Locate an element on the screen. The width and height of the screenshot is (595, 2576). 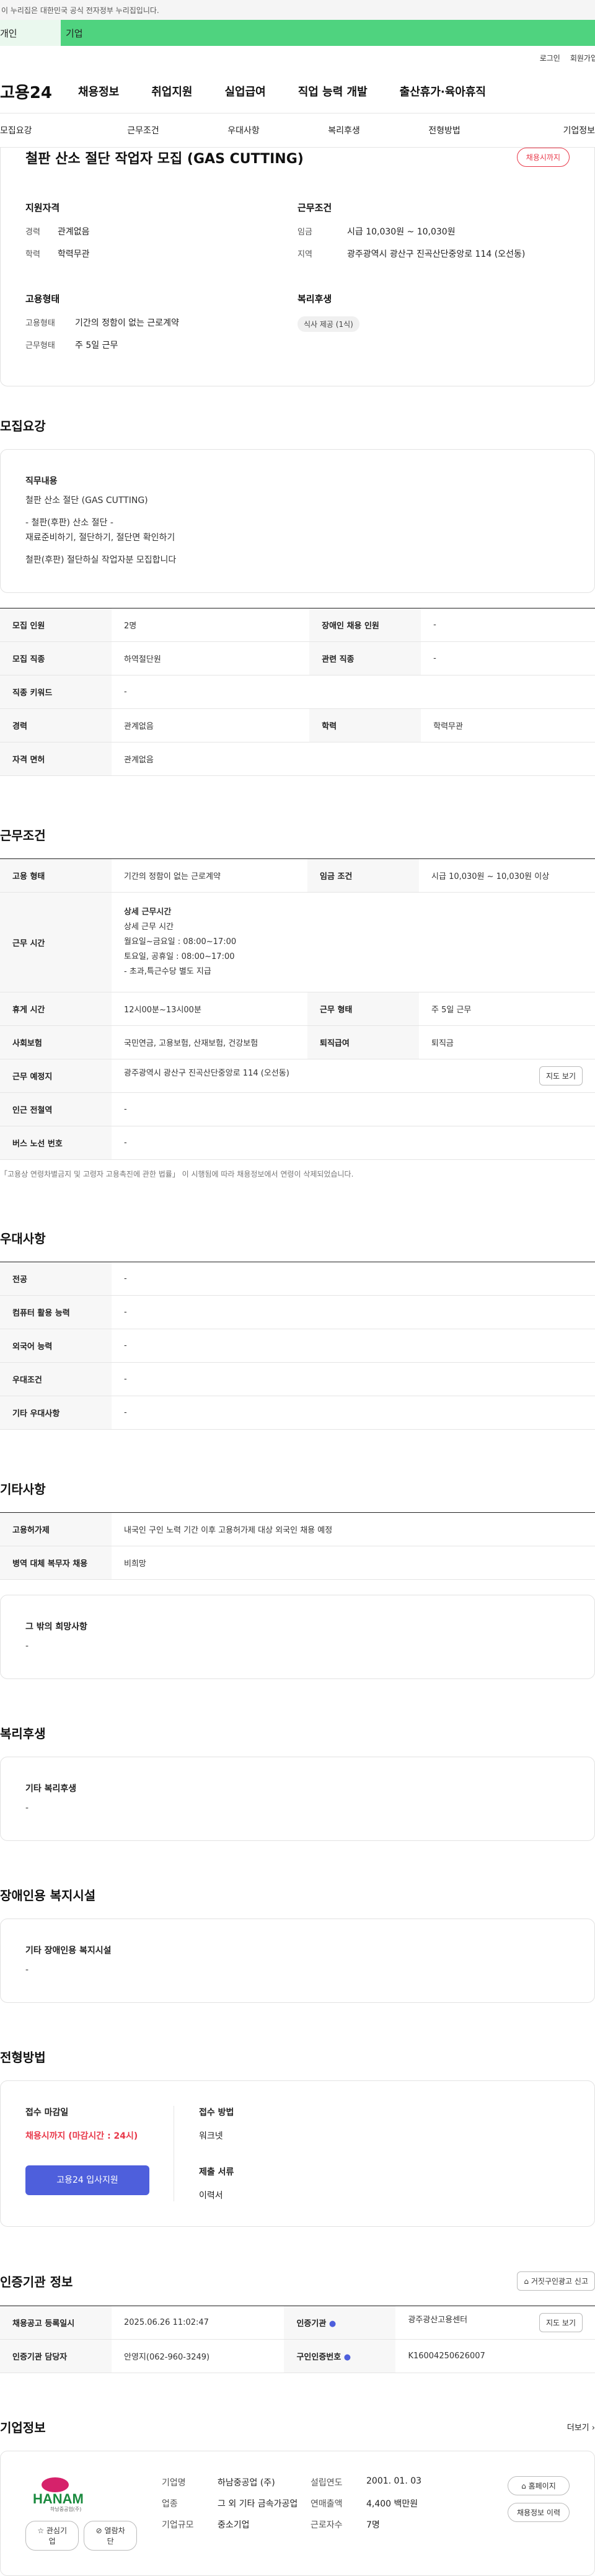
cell-label: 컴퓨터 활용 능력 is located at coordinates (56, 1312).